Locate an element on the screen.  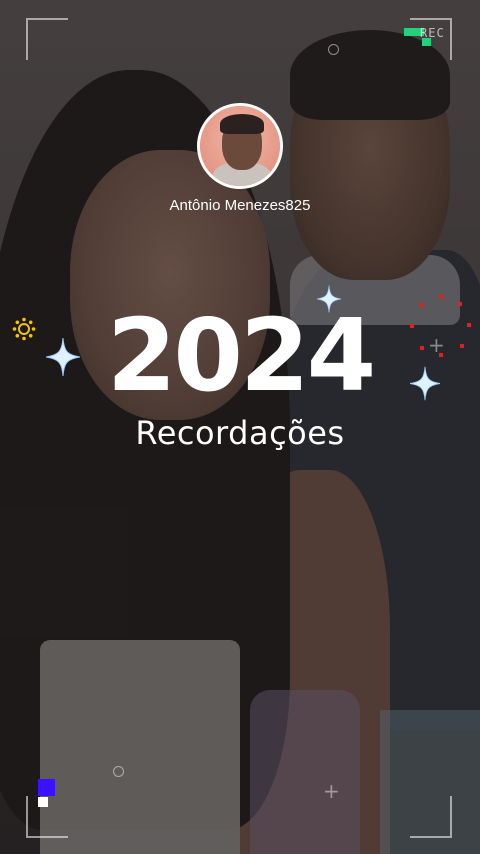
frame-corner-top-left is located at coordinates (47, 39).